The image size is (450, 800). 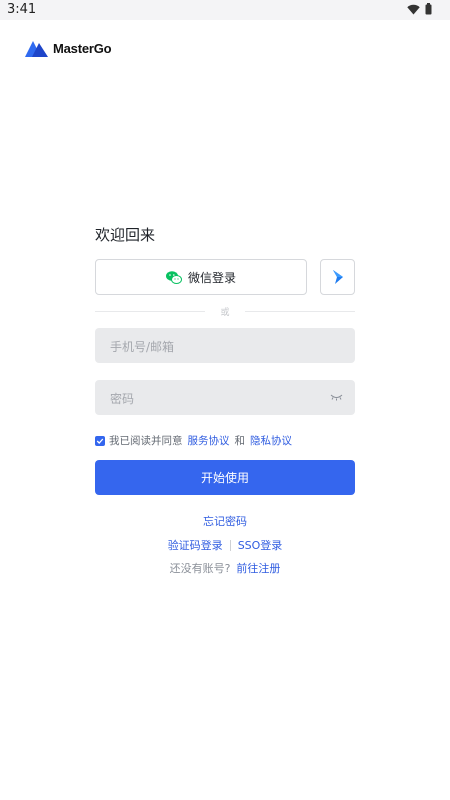 What do you see at coordinates (211, 277) in the screenshot?
I see `wechat-login-label: 微信登录` at bounding box center [211, 277].